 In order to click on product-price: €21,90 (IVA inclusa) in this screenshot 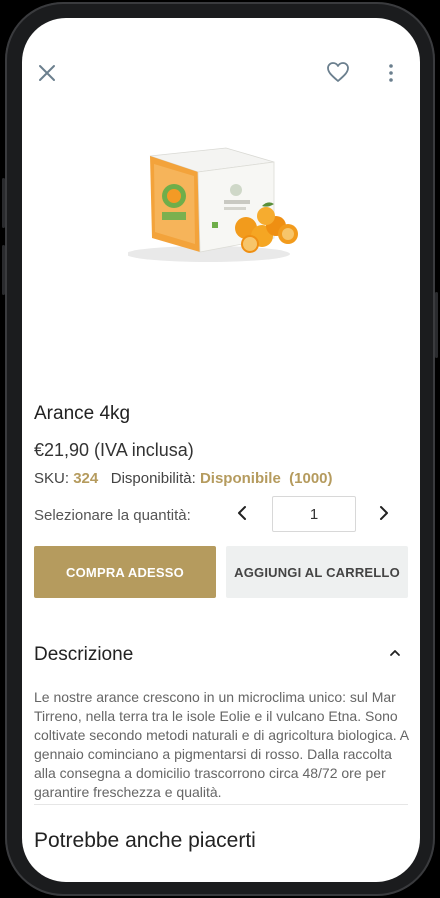, I will do `click(114, 450)`.